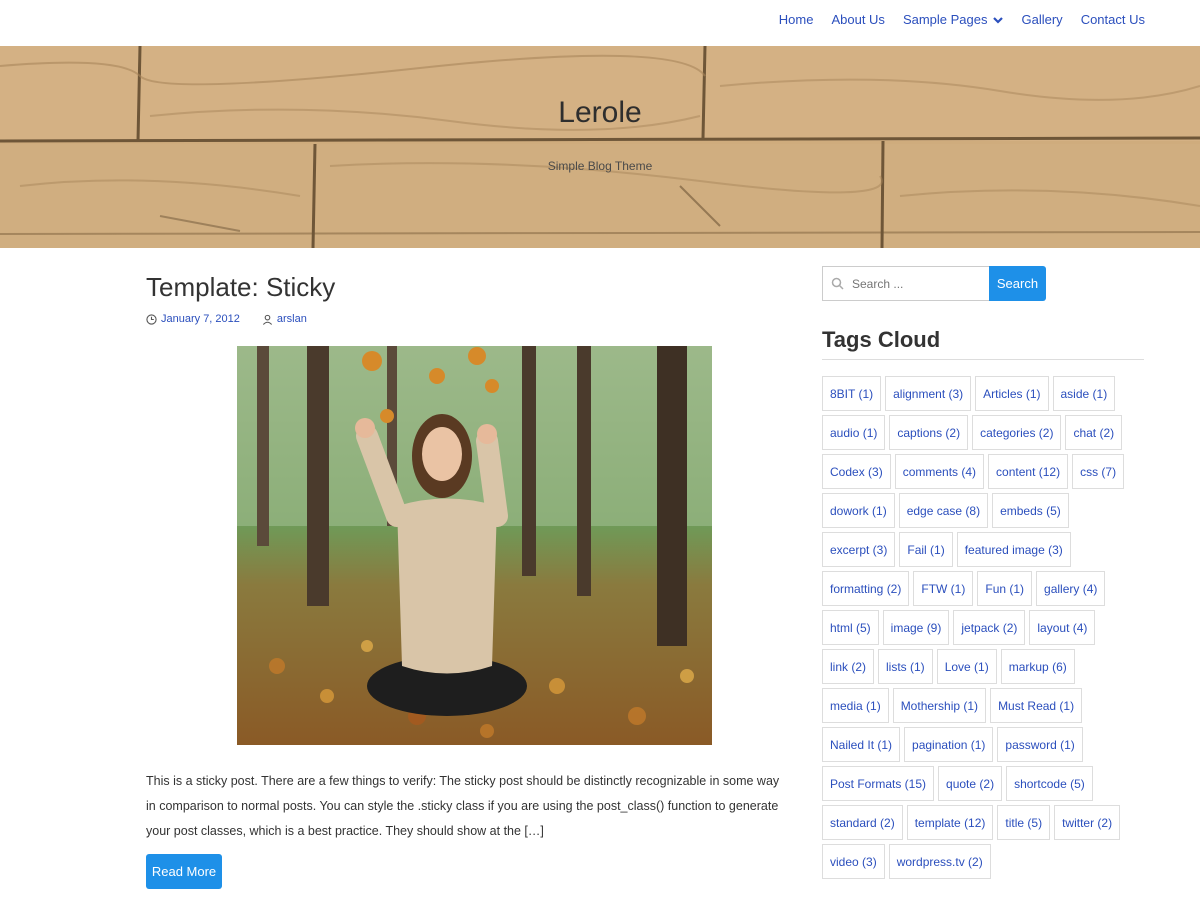 This screenshot has width=1200, height=900. What do you see at coordinates (1017, 283) in the screenshot?
I see `search-button: Search` at bounding box center [1017, 283].